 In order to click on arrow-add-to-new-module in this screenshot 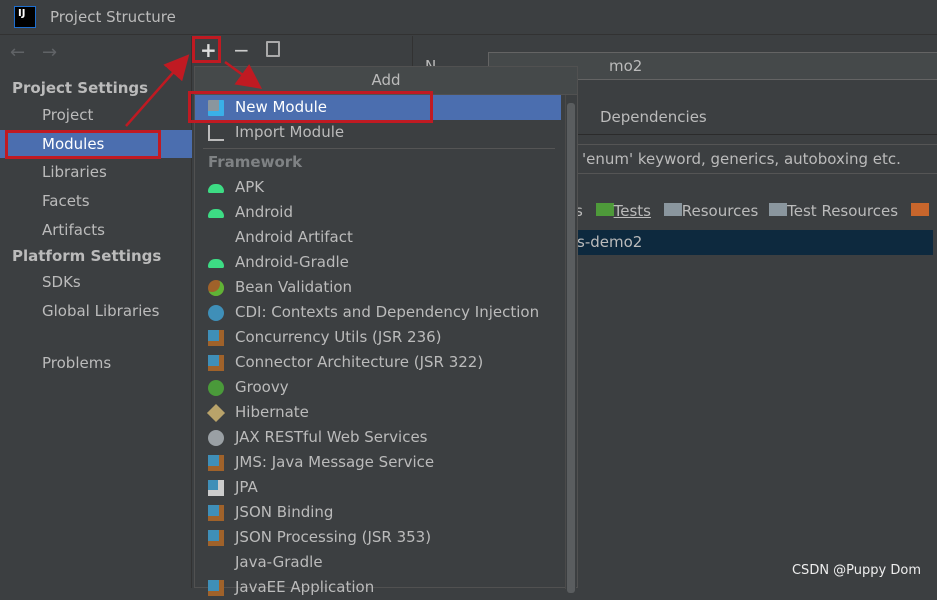, I will do `click(243, 74)`.